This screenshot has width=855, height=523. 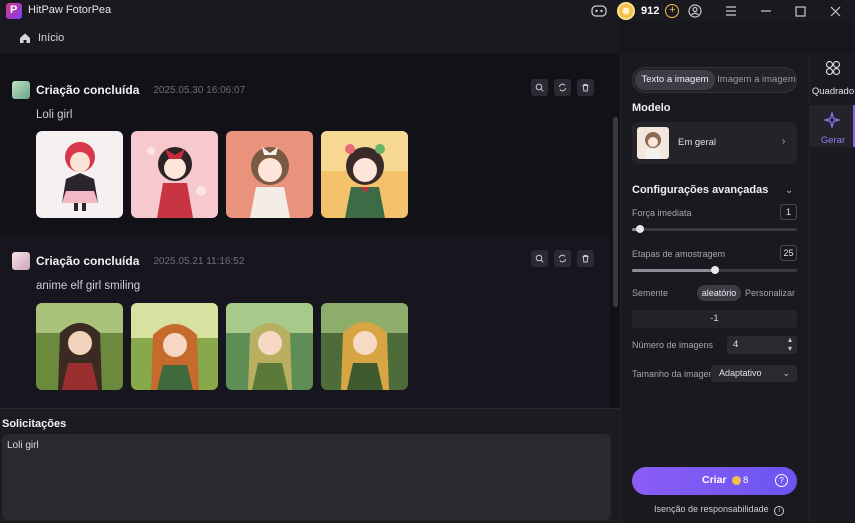 I want to click on model-thumbnail, so click(x=653, y=143).